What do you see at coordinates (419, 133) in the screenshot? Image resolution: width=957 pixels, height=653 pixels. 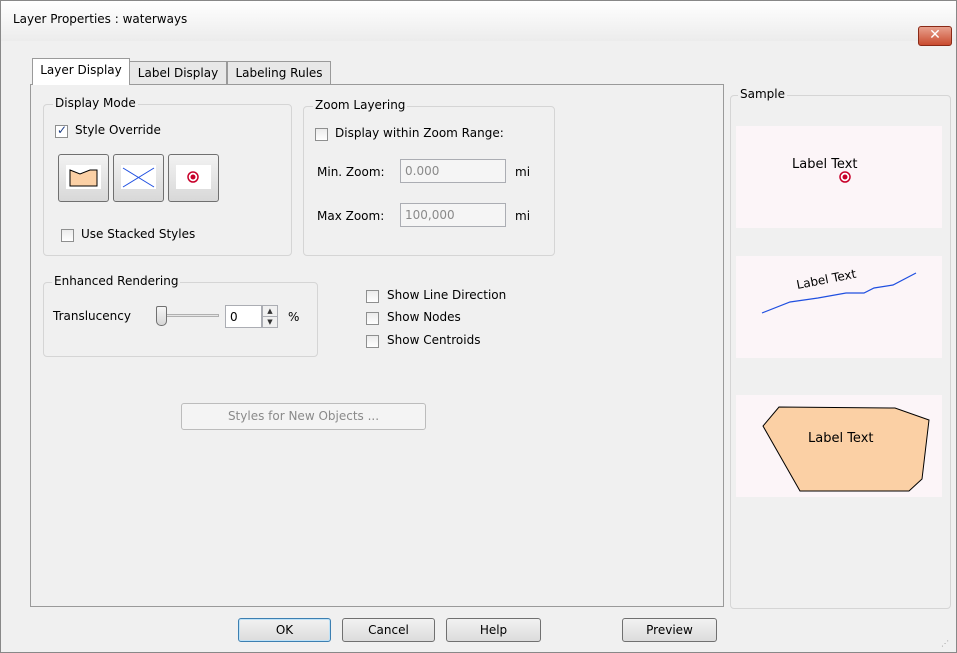 I see `display-within-zoom-label: Display within Zoom Range:` at bounding box center [419, 133].